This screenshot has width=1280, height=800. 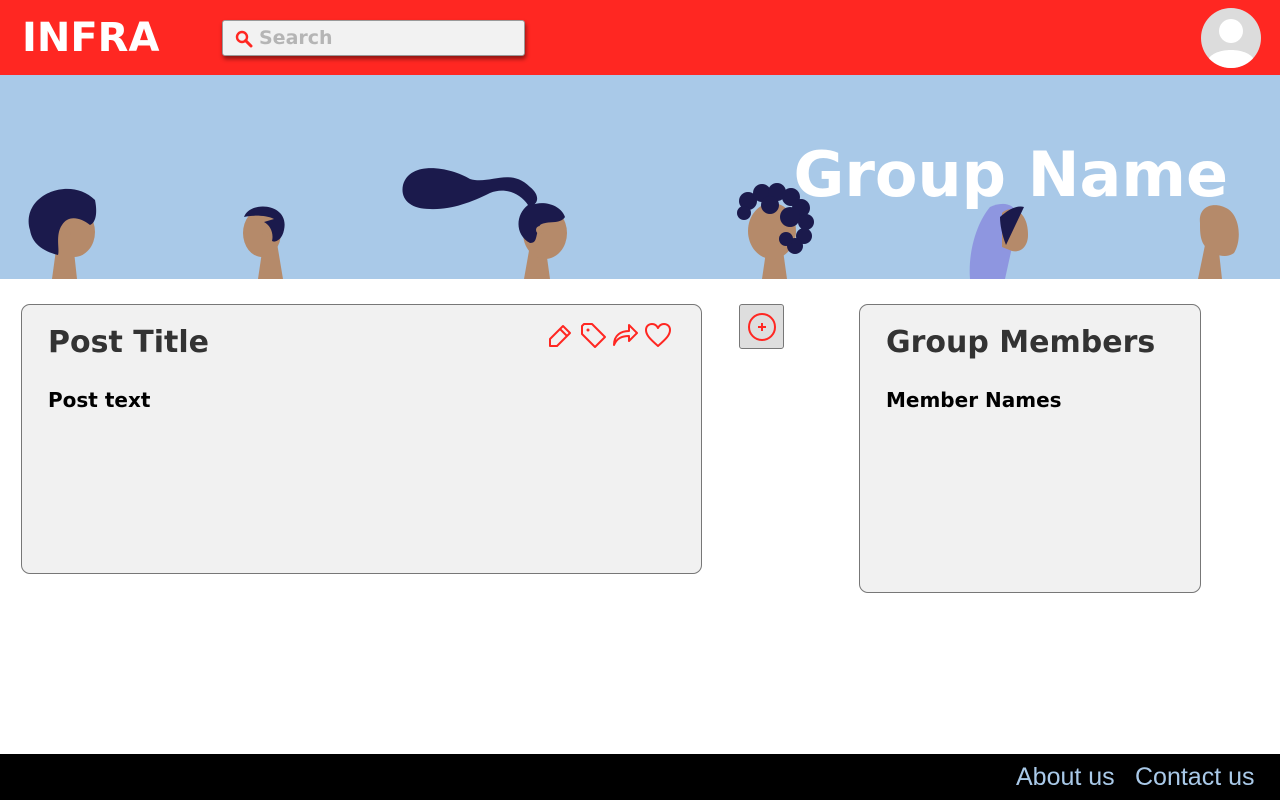 I want to click on footer: About us Contact us, so click(x=640, y=777).